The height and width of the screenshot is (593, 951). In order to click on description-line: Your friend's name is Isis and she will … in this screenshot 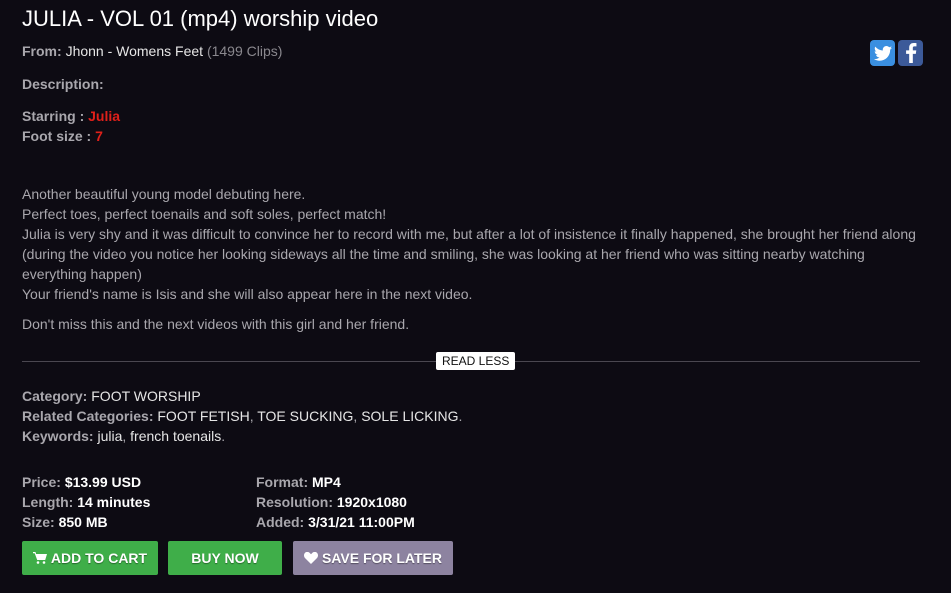, I will do `click(247, 294)`.